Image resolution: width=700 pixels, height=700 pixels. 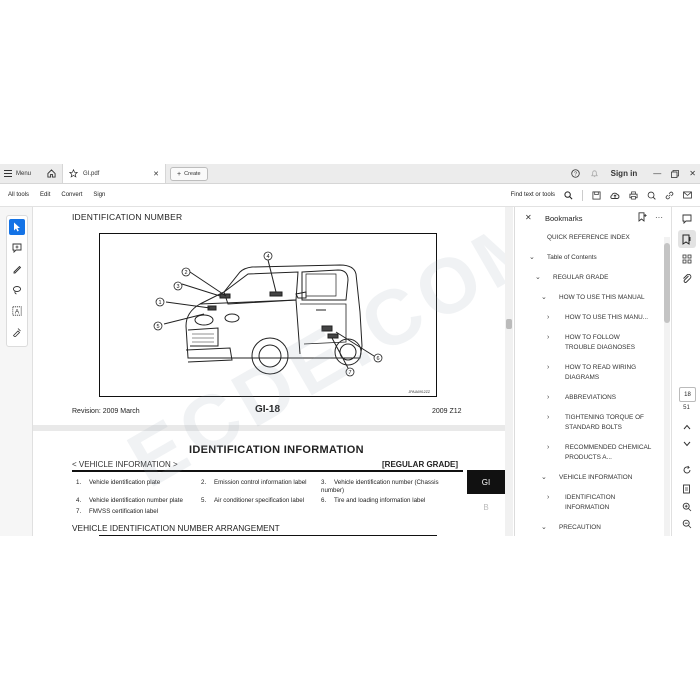 I want to click on chevron-down-icon, so click(x=687, y=444).